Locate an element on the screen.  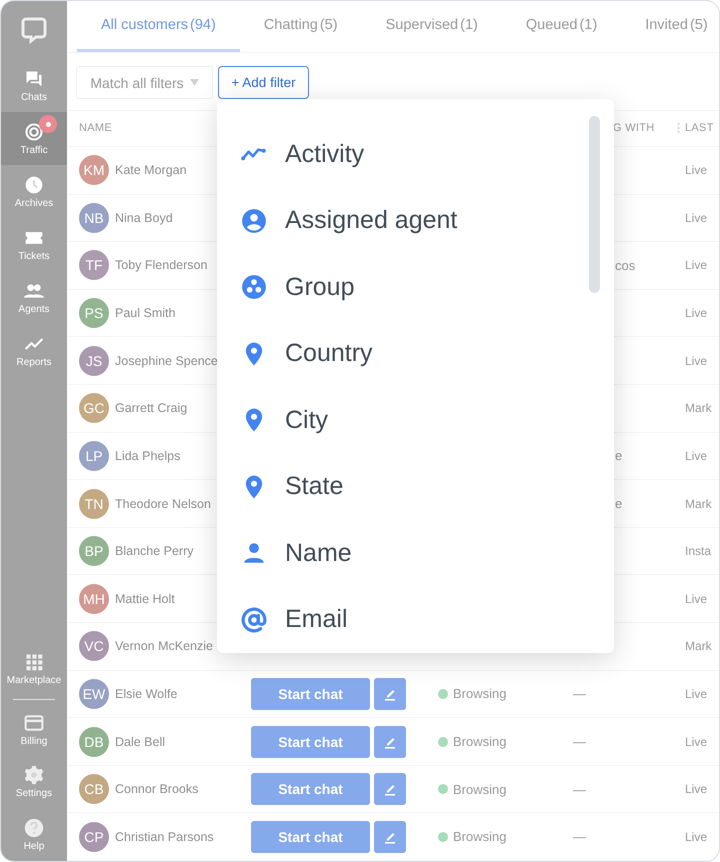
chat-bubbles-icon is located at coordinates (34, 78).